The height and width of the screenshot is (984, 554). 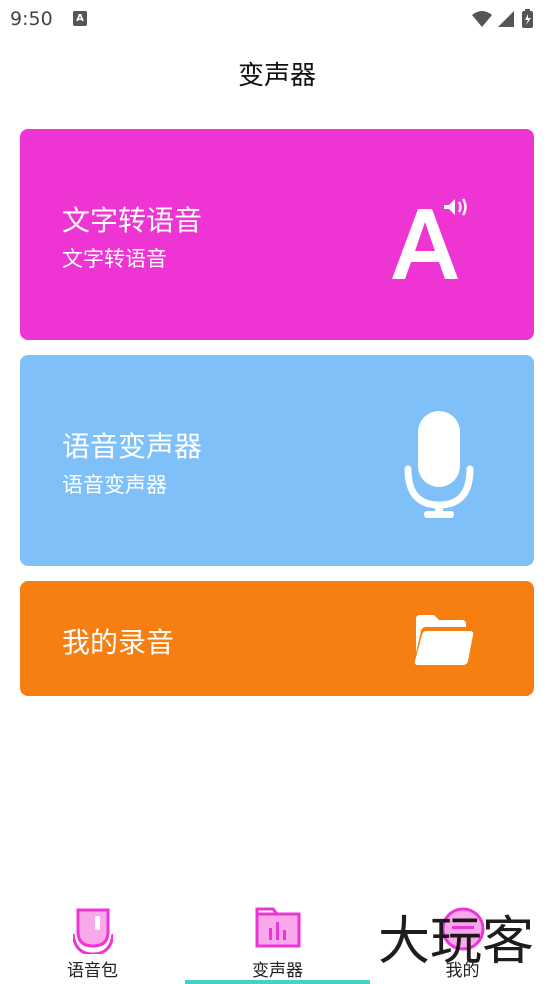 What do you see at coordinates (92, 932) in the screenshot?
I see `voice-pack-icon` at bounding box center [92, 932].